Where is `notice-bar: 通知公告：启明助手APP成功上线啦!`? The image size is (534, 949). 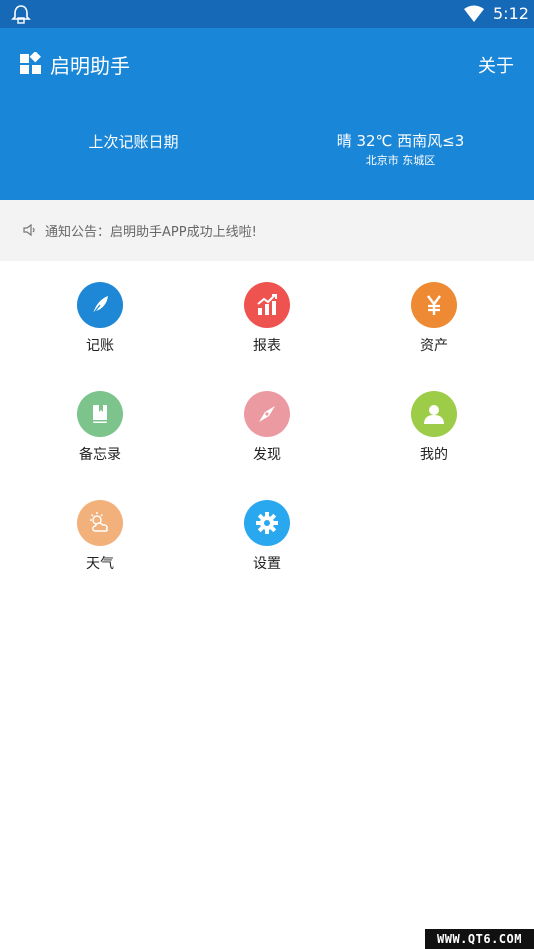 notice-bar: 通知公告：启明助手APP成功上线啦! is located at coordinates (267, 230).